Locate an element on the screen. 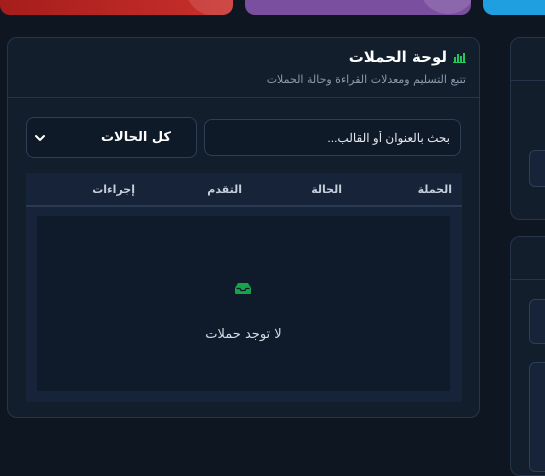 The image size is (545, 476). filters-bar: كل الحالات is located at coordinates (243, 137).